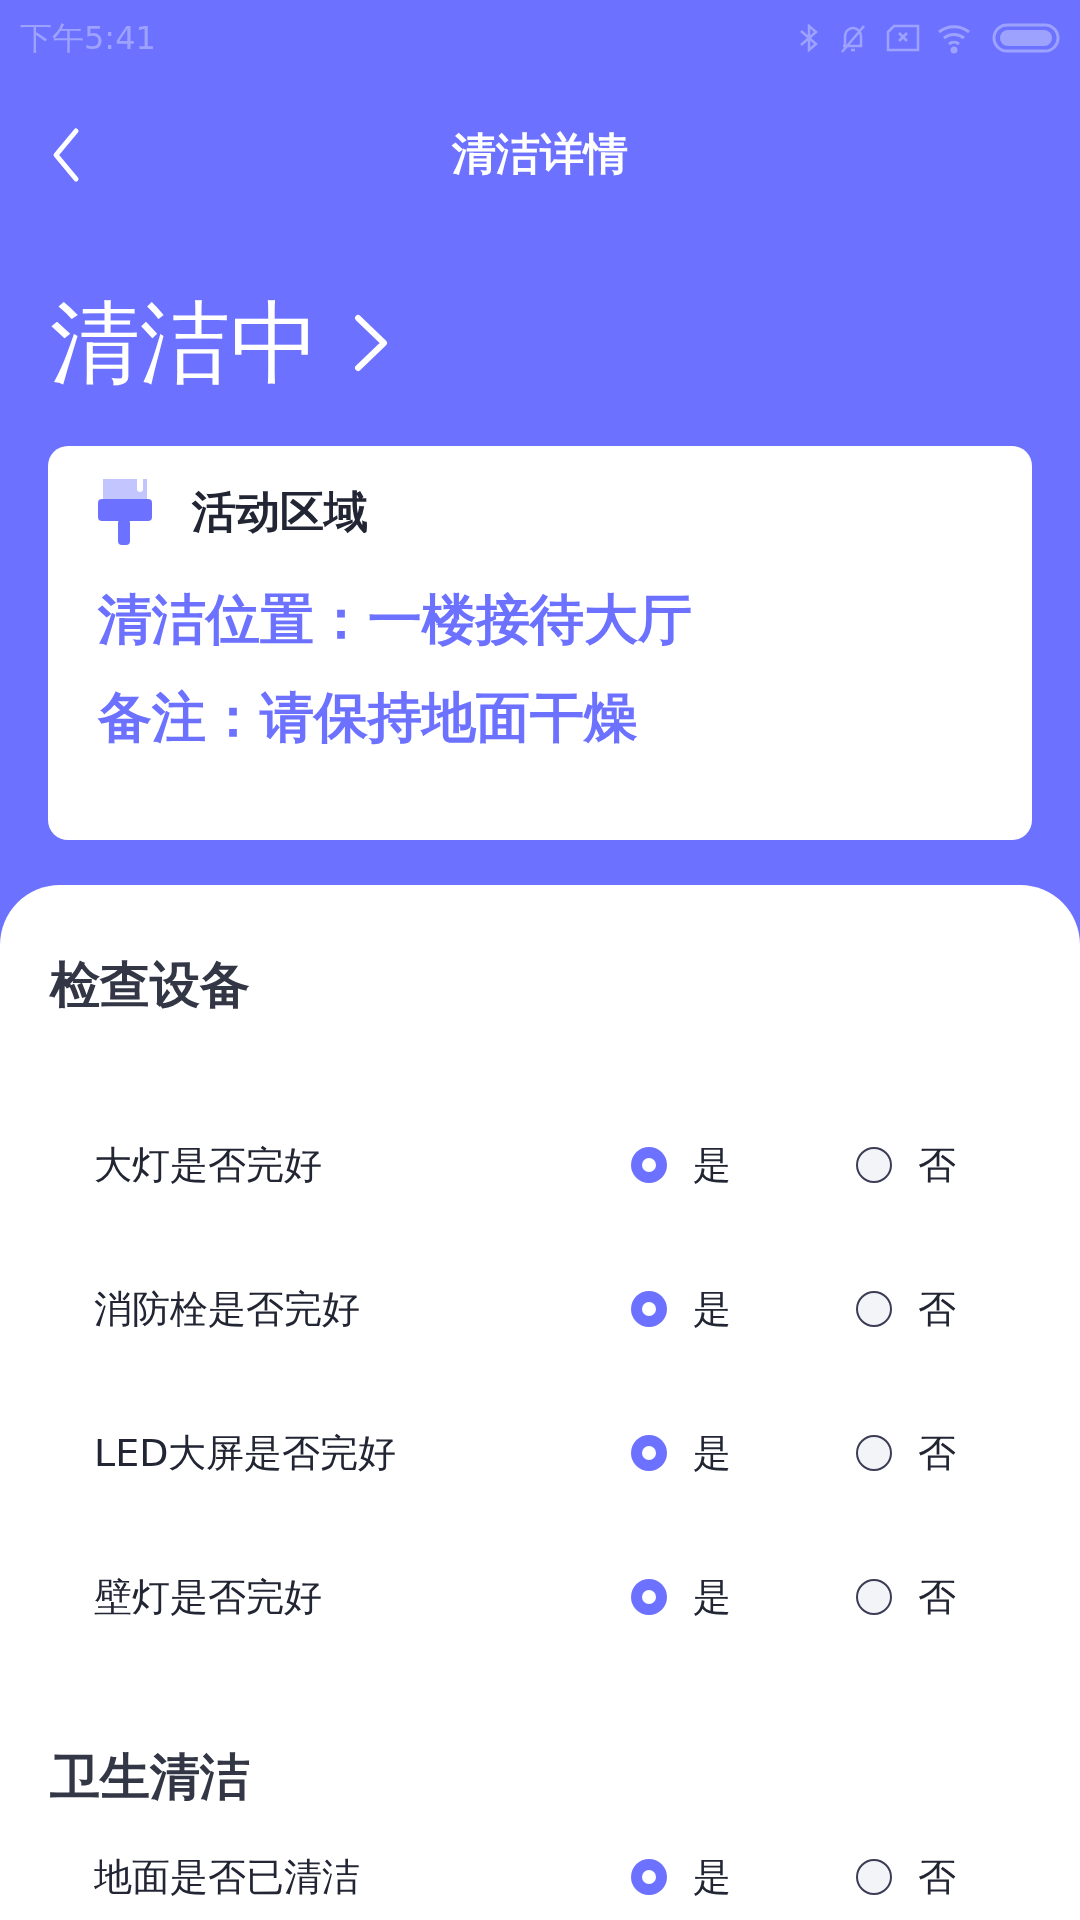 The image size is (1080, 1920). I want to click on back-icon, so click(66, 155).